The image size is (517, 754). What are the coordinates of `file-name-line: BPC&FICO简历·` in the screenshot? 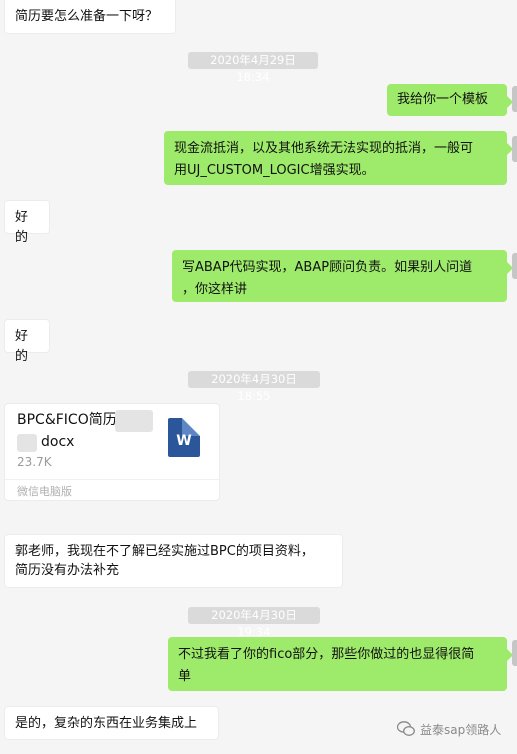 It's located at (69, 420).